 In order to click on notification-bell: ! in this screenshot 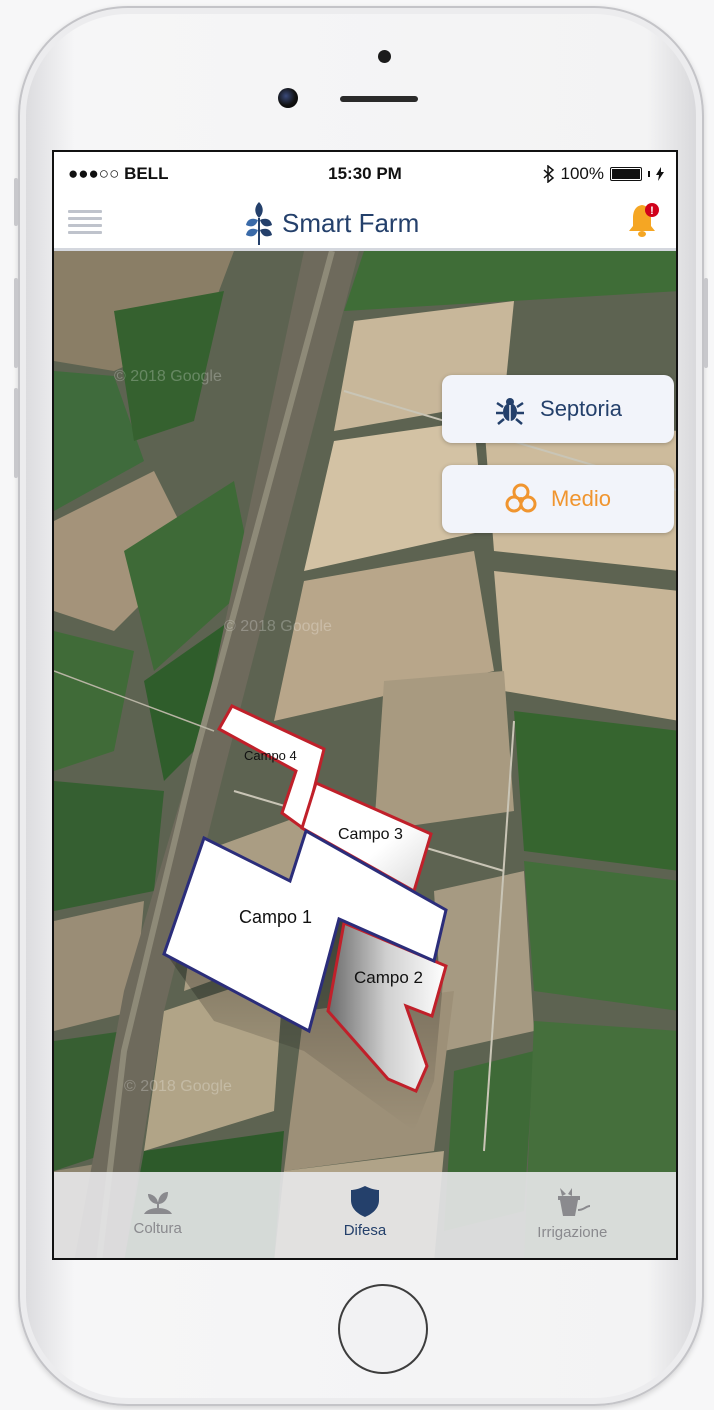, I will do `click(644, 220)`.